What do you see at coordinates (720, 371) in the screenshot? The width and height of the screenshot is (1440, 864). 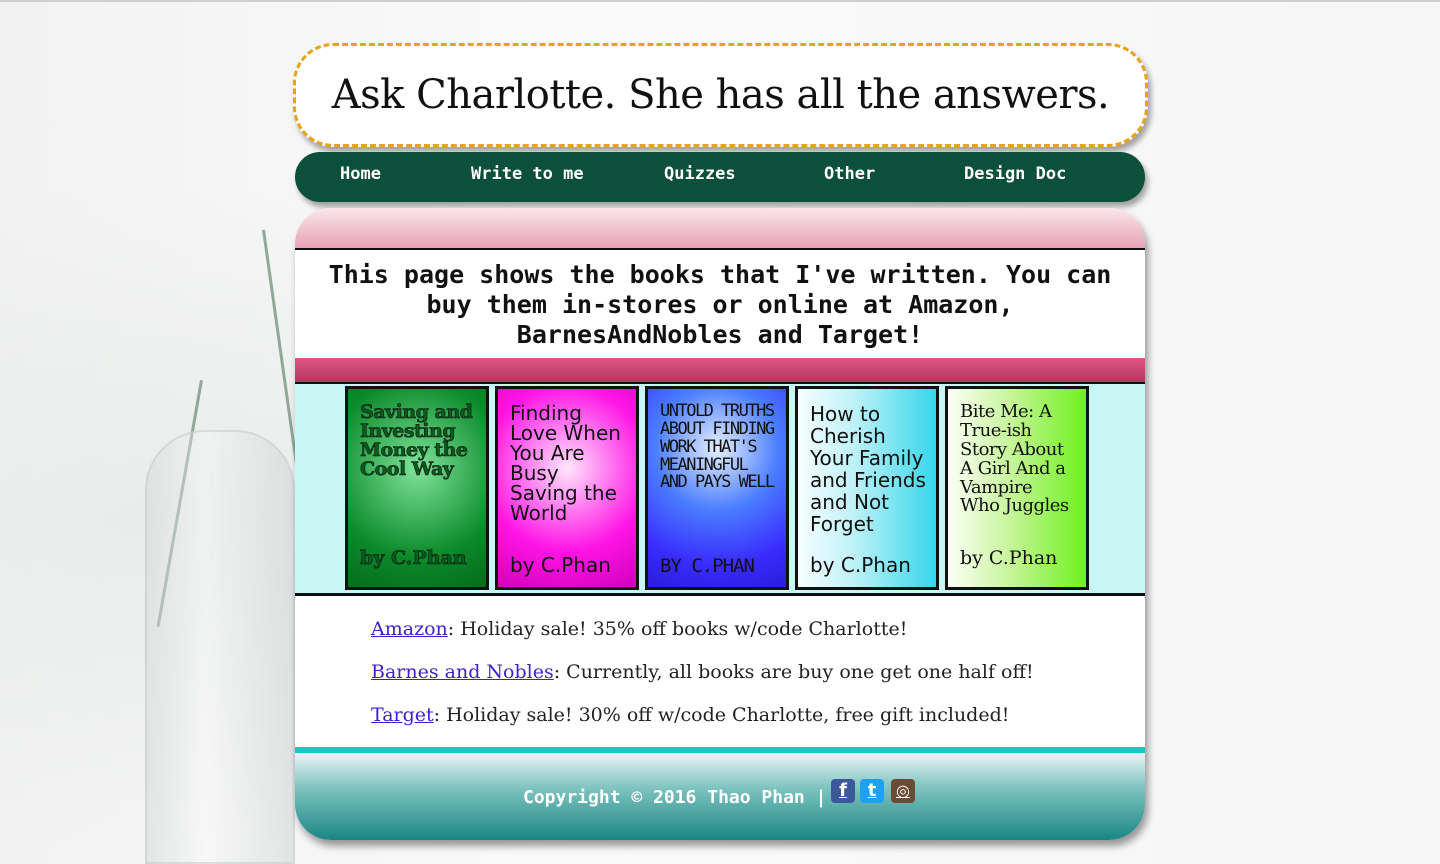 I see `pink-band-divider` at bounding box center [720, 371].